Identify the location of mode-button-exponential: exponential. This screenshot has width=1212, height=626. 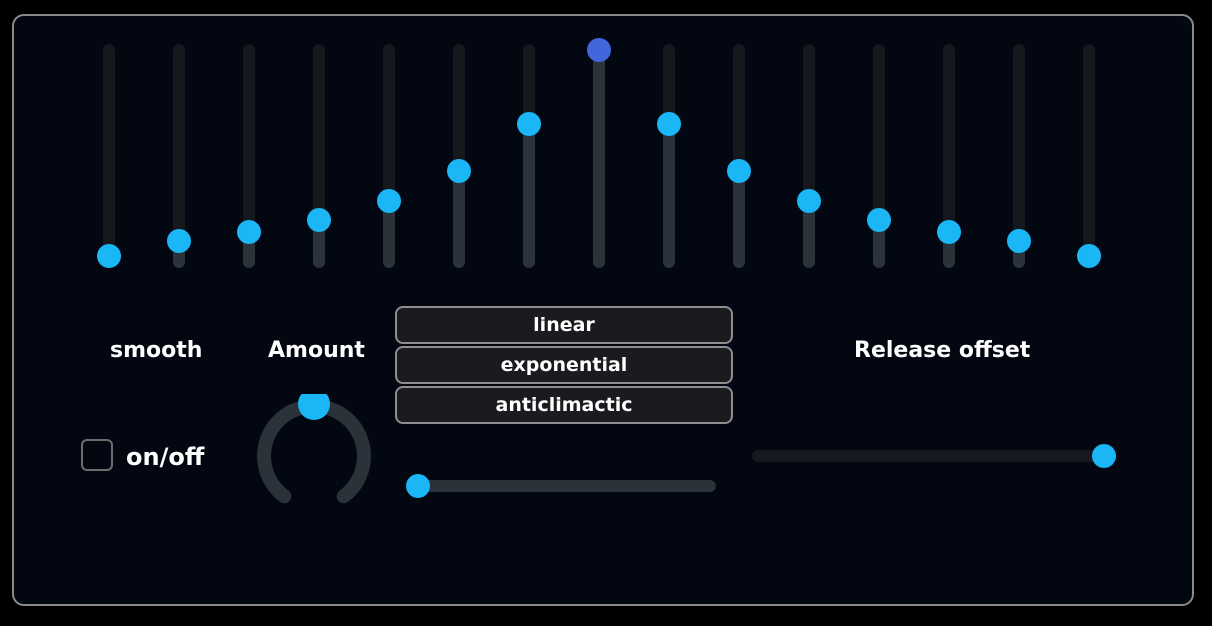
(564, 365).